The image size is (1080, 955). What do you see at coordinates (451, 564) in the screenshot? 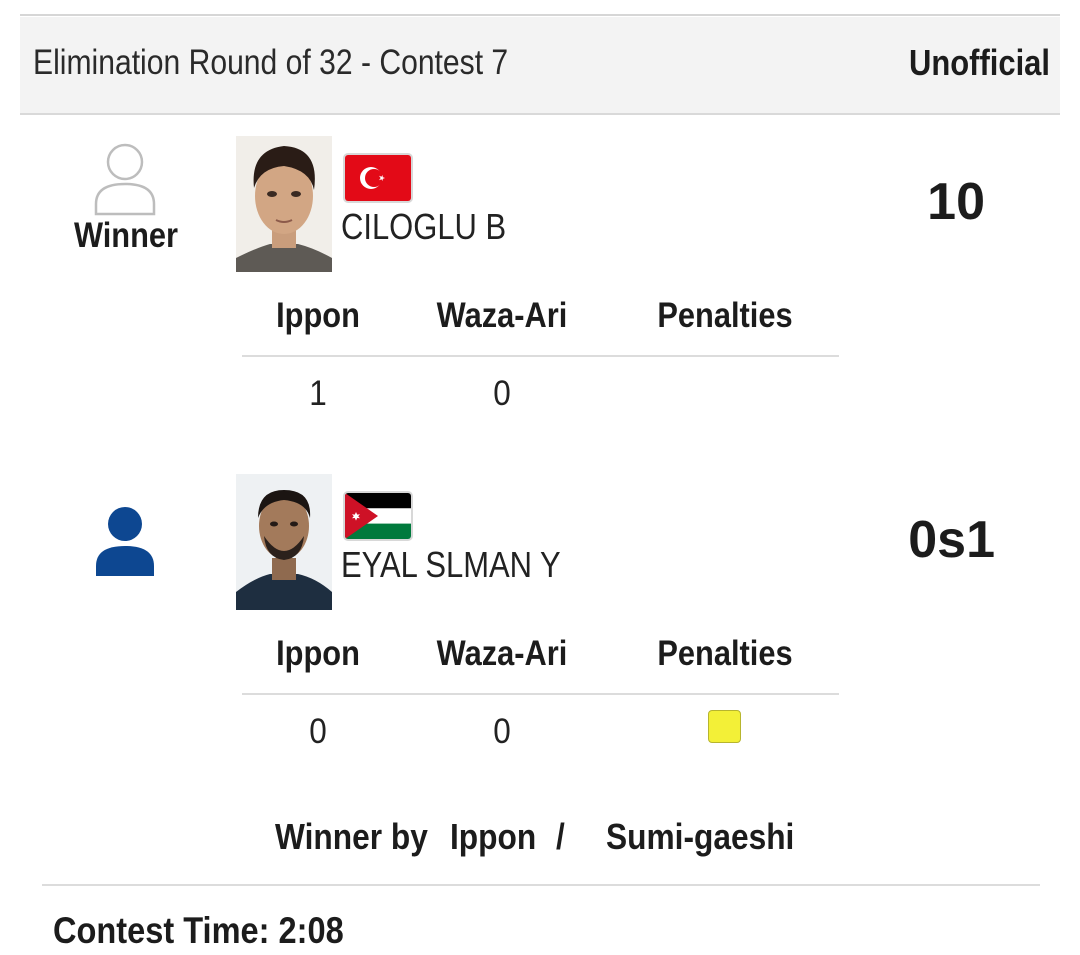
I see `competitor-name: EYAL SLMAN Y` at bounding box center [451, 564].